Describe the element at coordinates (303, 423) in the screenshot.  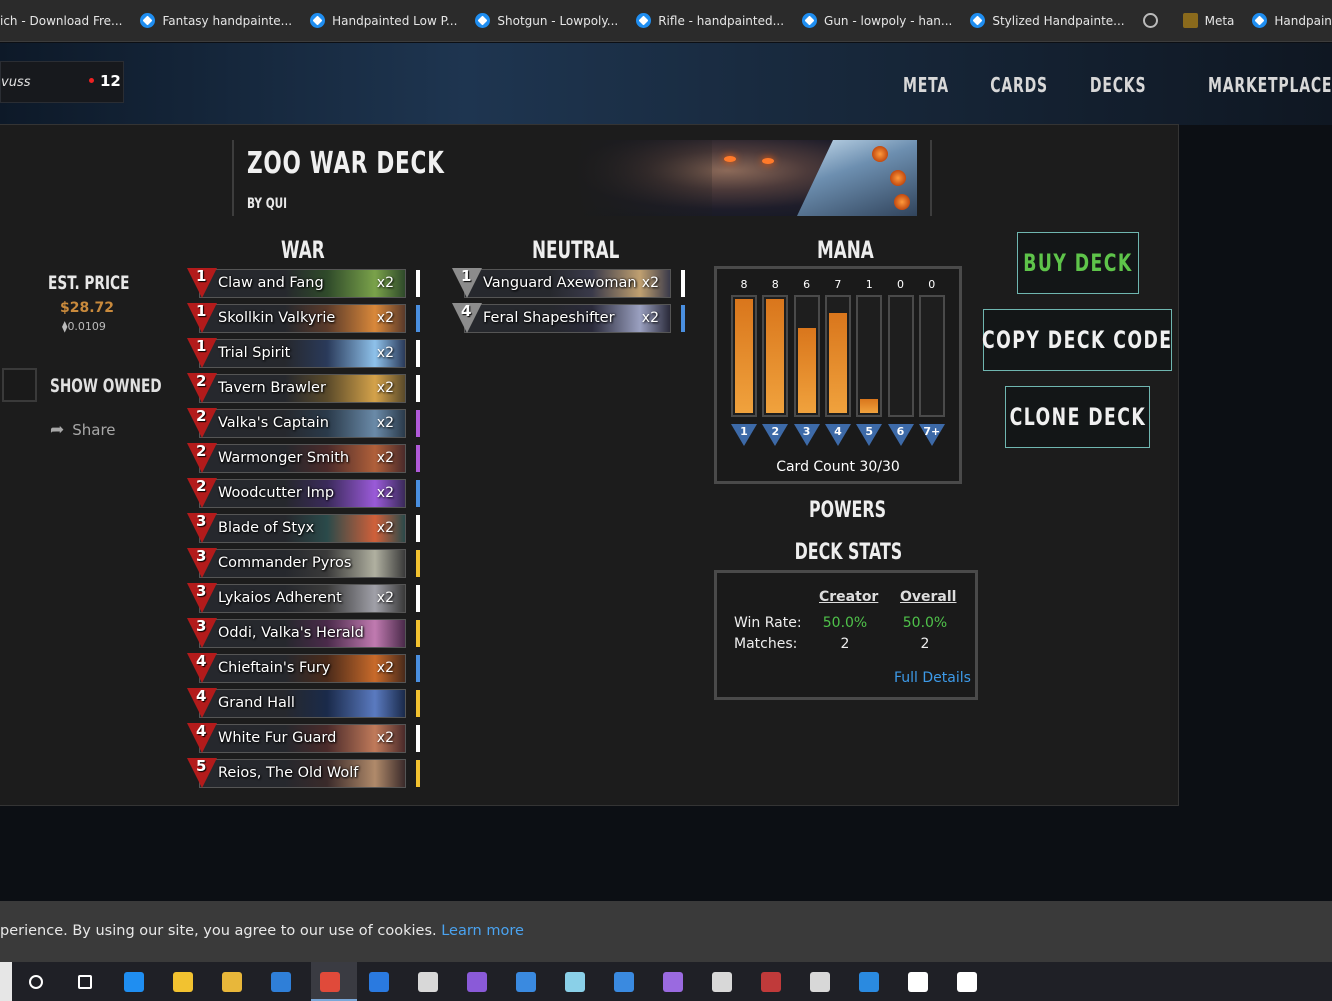
I see `card-row: Valka's Captain x2 2` at that location.